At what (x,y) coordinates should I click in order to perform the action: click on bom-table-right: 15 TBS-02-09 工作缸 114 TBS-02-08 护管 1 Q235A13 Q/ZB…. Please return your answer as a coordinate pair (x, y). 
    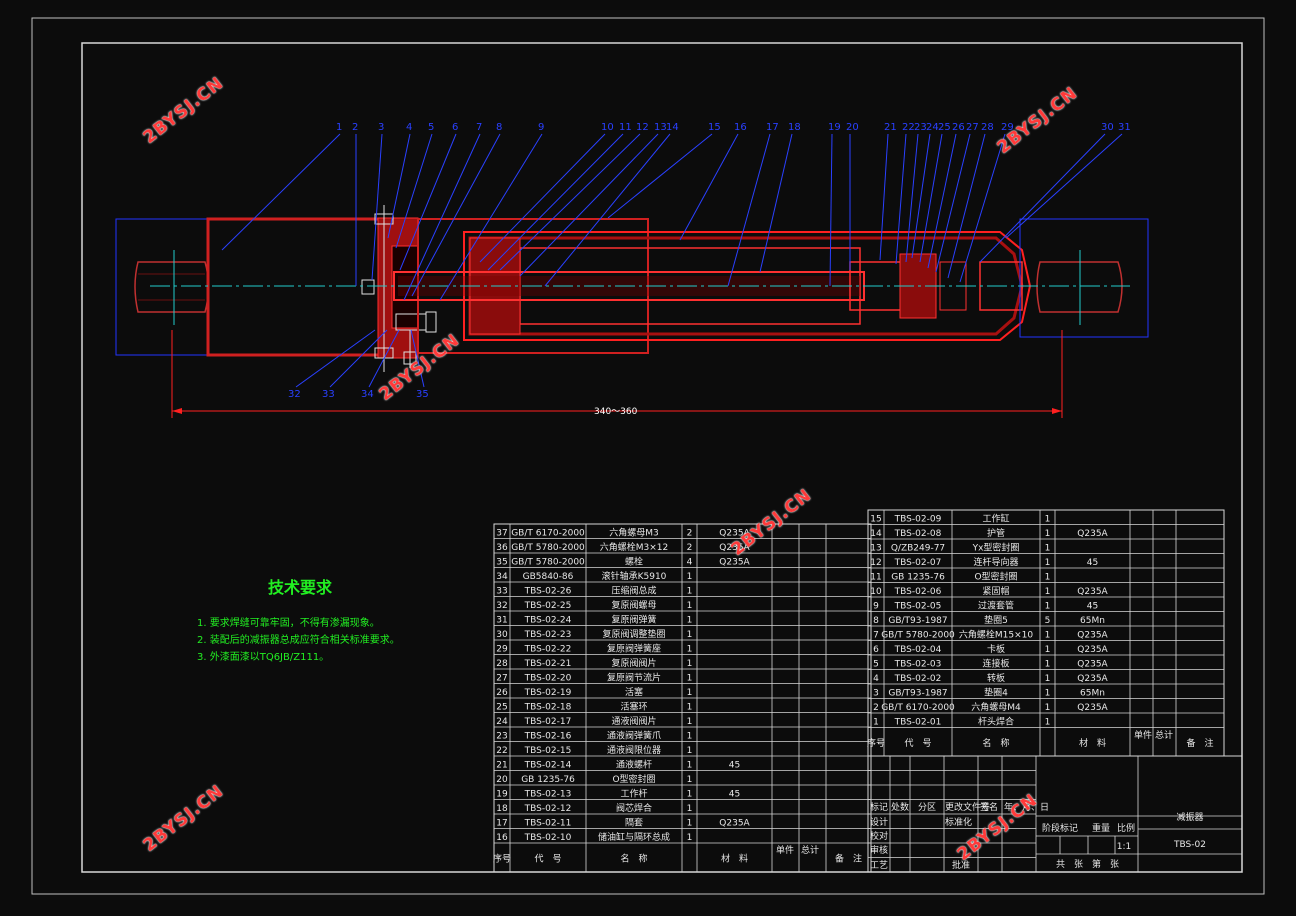
    Looking at the image, I should click on (1046, 633).